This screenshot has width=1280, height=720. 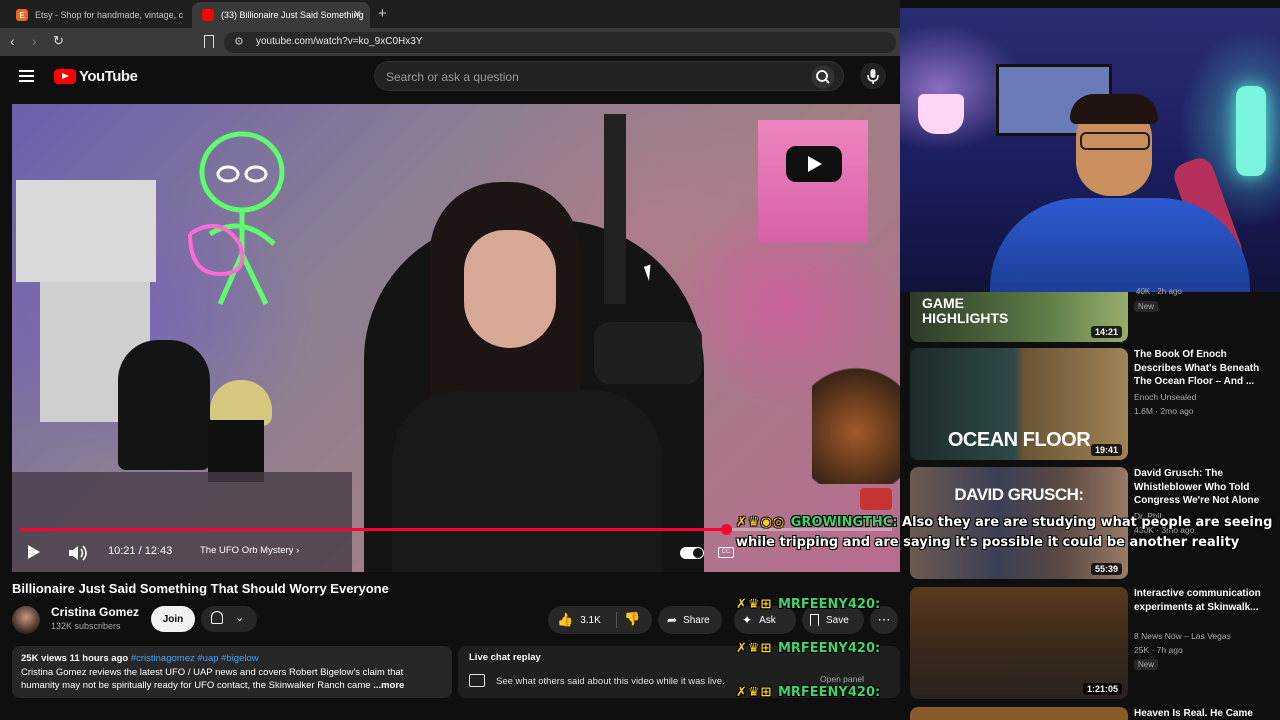 I want to click on forward-icon: ›, so click(x=34, y=41).